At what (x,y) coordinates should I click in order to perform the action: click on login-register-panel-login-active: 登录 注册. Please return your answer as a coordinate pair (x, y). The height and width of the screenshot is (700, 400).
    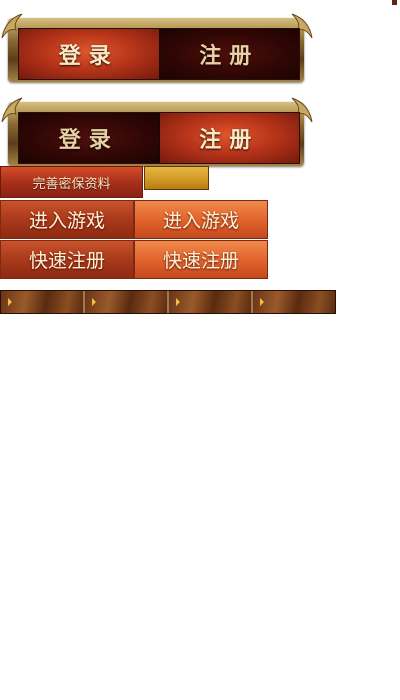
    Looking at the image, I should click on (157, 42).